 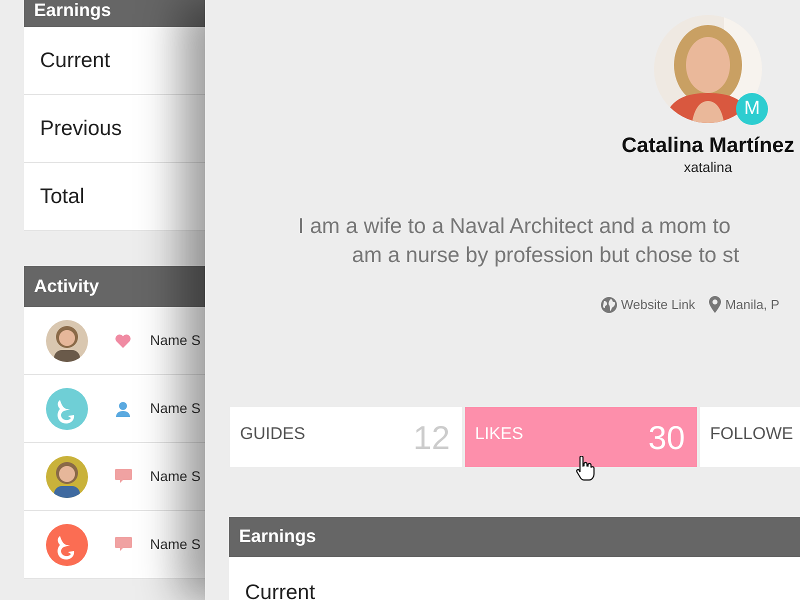 I want to click on panel-header: Activity, so click(x=114, y=286).